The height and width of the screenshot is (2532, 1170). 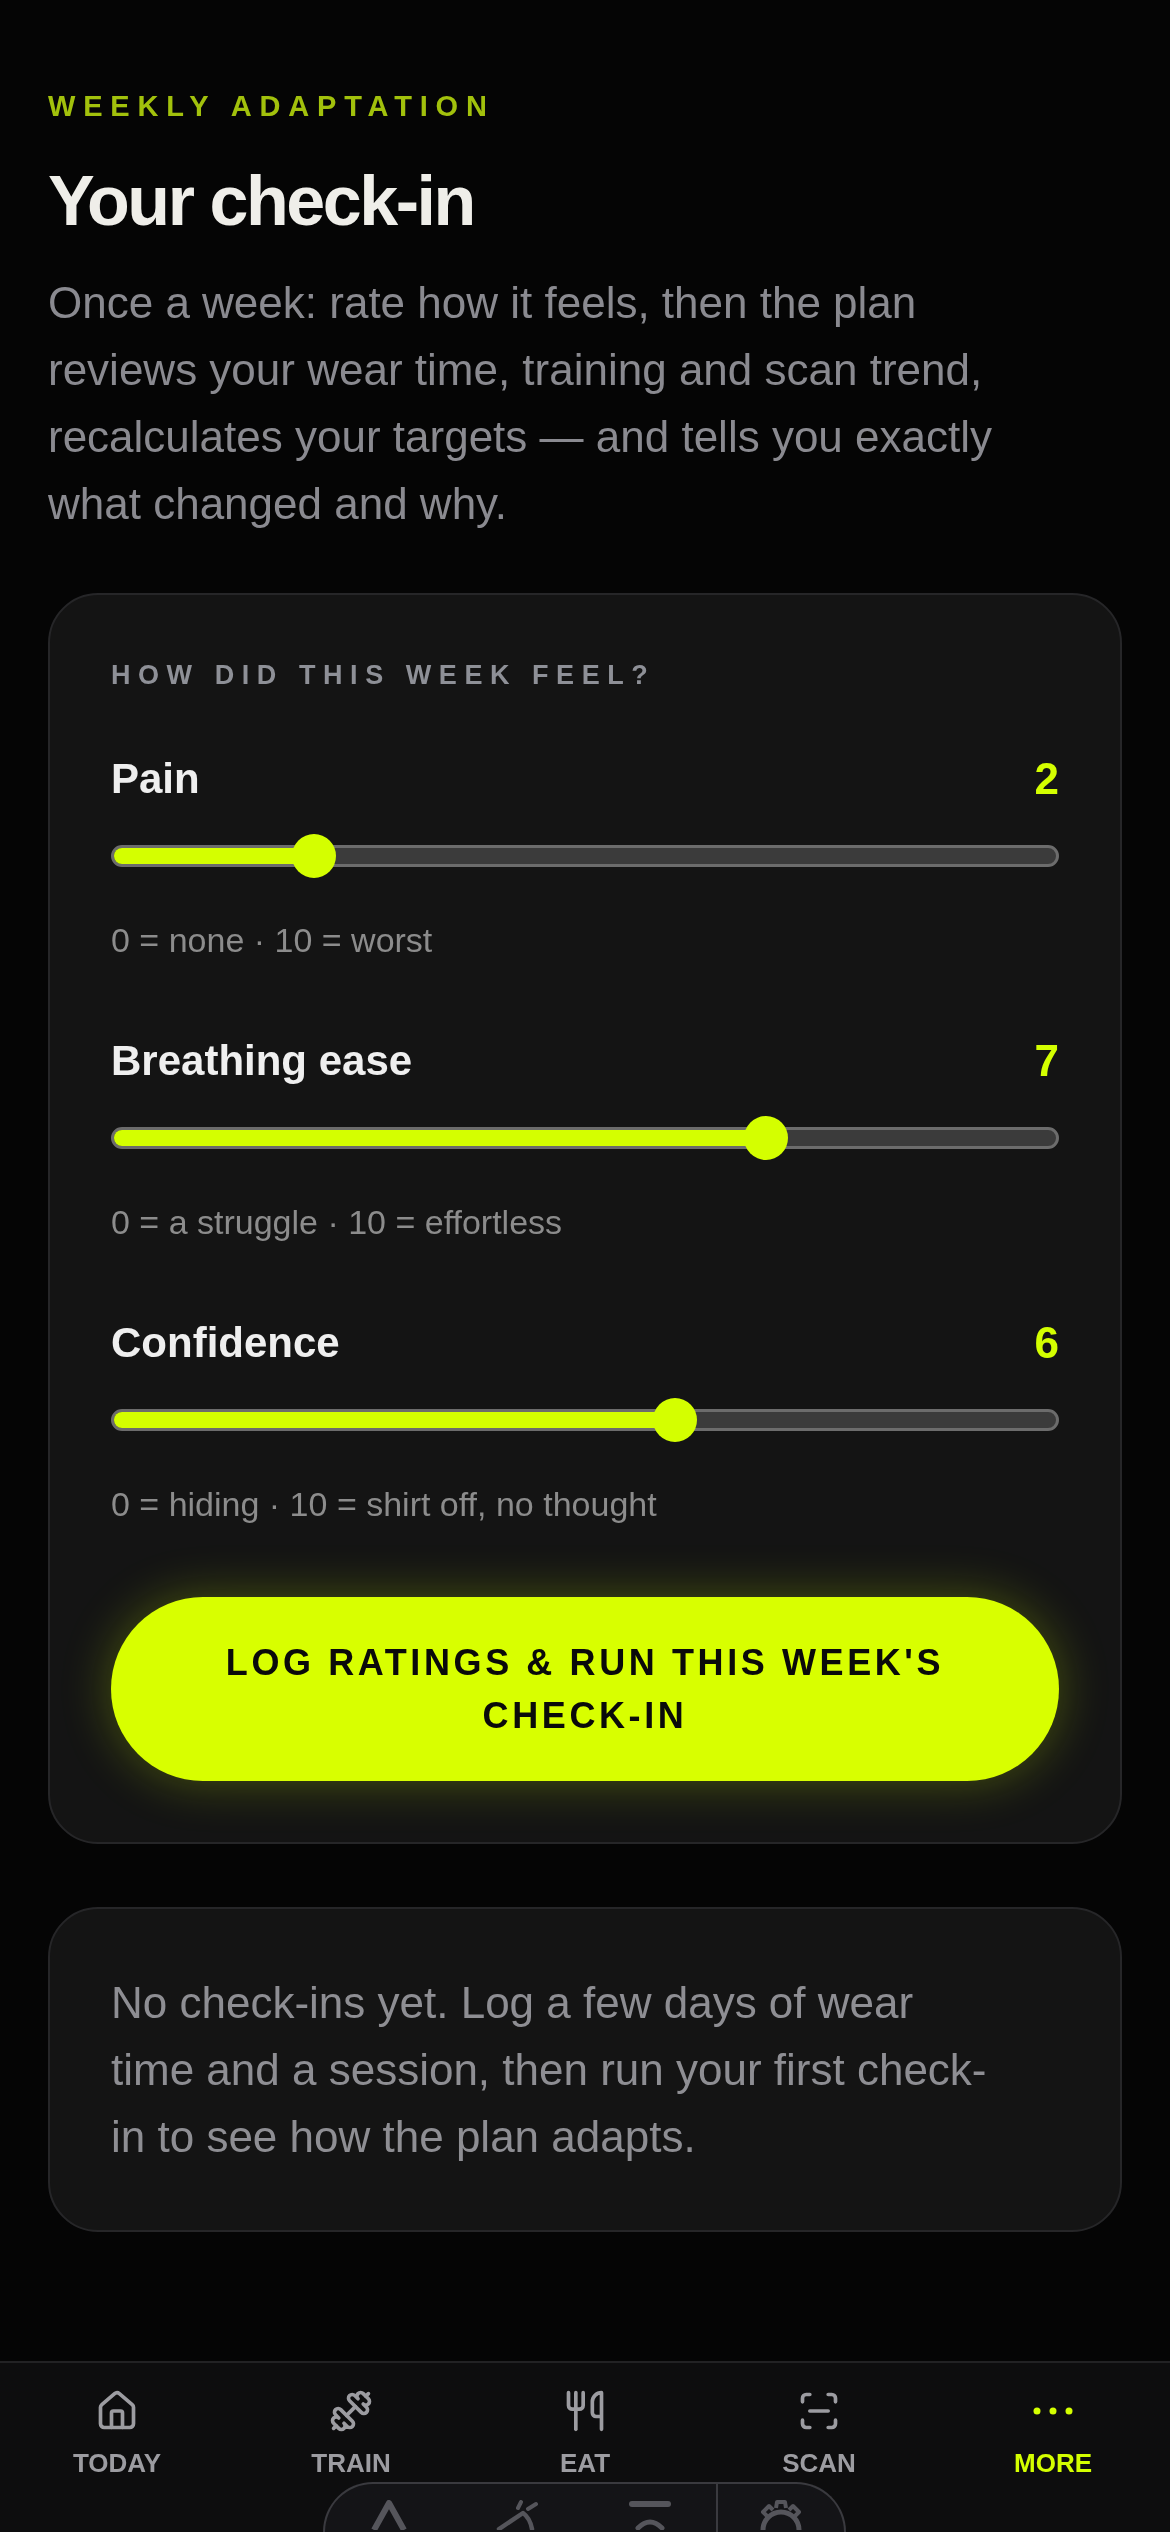 I want to click on card-heading: HOW DID THIS WEEK FEEL?, so click(x=384, y=675).